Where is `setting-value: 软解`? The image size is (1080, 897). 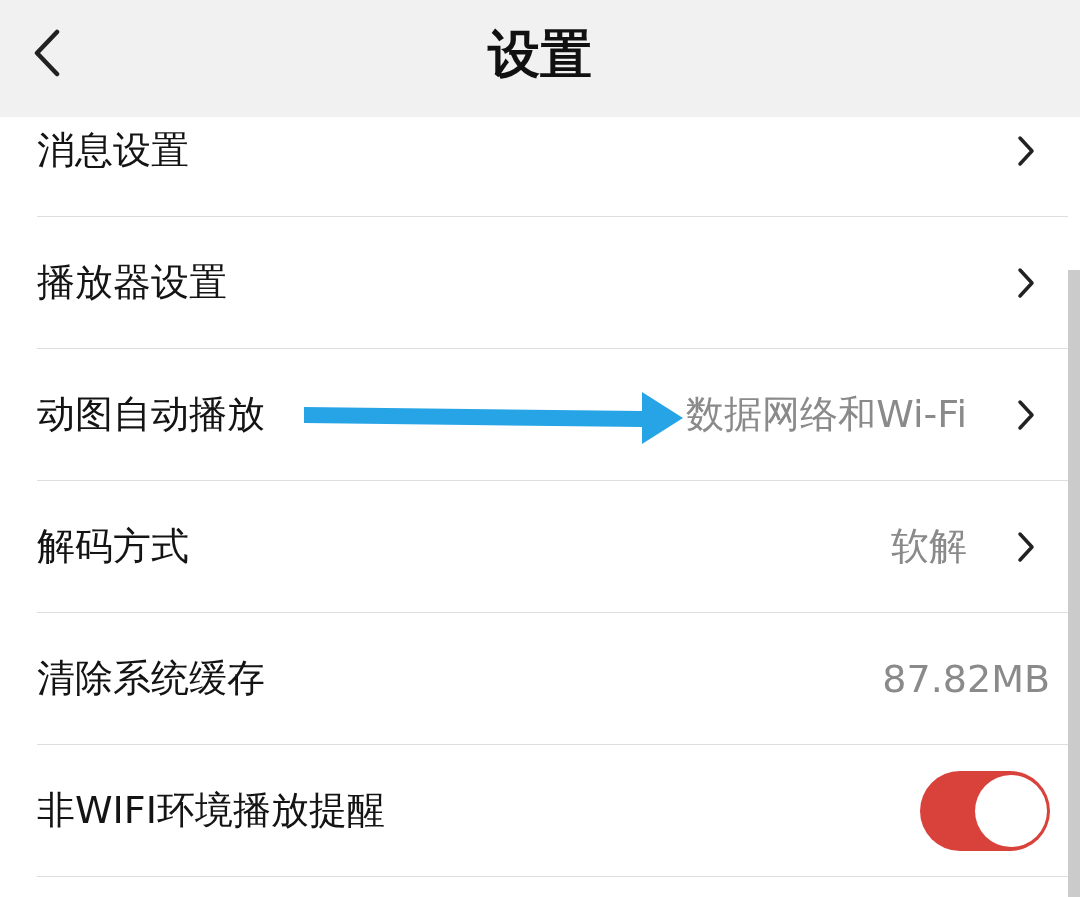 setting-value: 软解 is located at coordinates (929, 546).